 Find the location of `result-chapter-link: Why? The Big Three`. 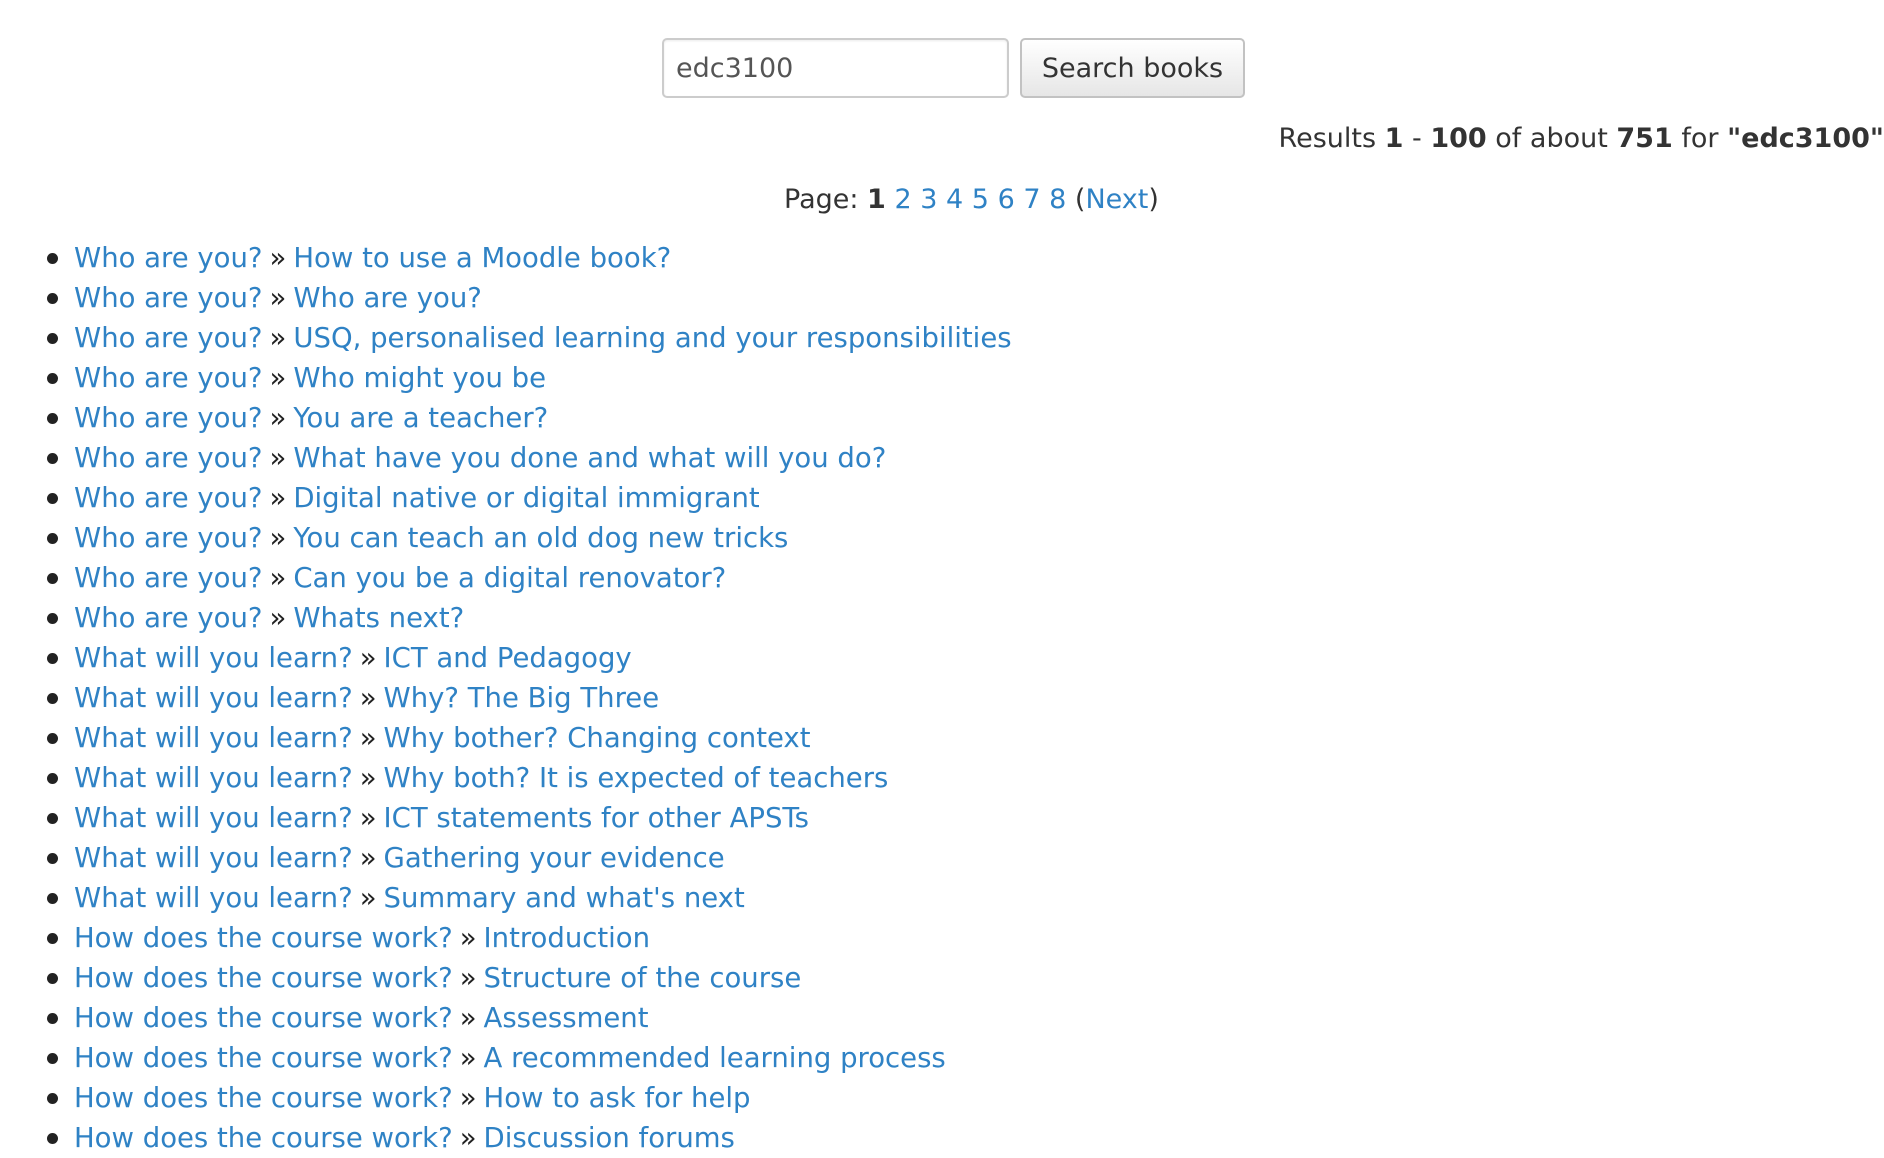

result-chapter-link: Why? The Big Three is located at coordinates (522, 698).